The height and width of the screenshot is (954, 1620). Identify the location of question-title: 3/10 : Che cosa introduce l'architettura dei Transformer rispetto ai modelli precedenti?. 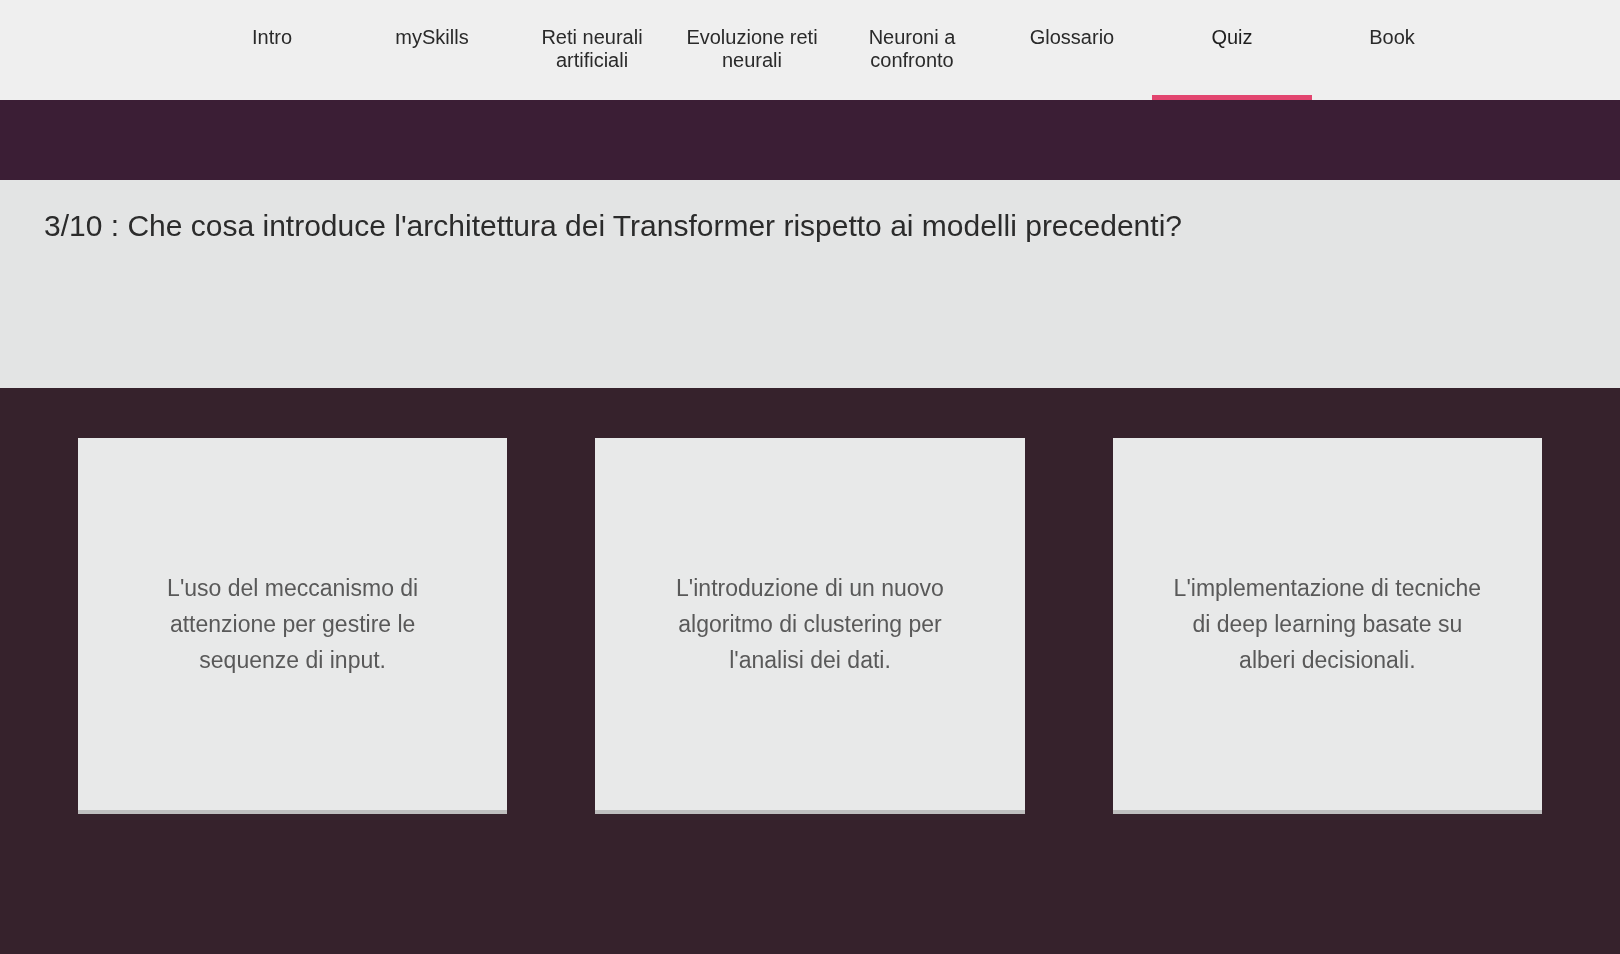
(613, 226).